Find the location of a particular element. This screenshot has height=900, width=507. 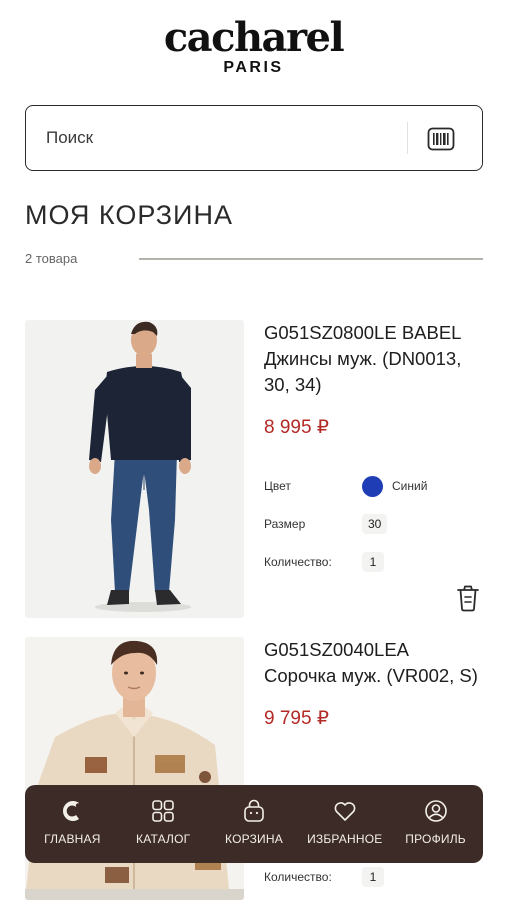

tab-cart-label: КОРЗИНА is located at coordinates (254, 839).